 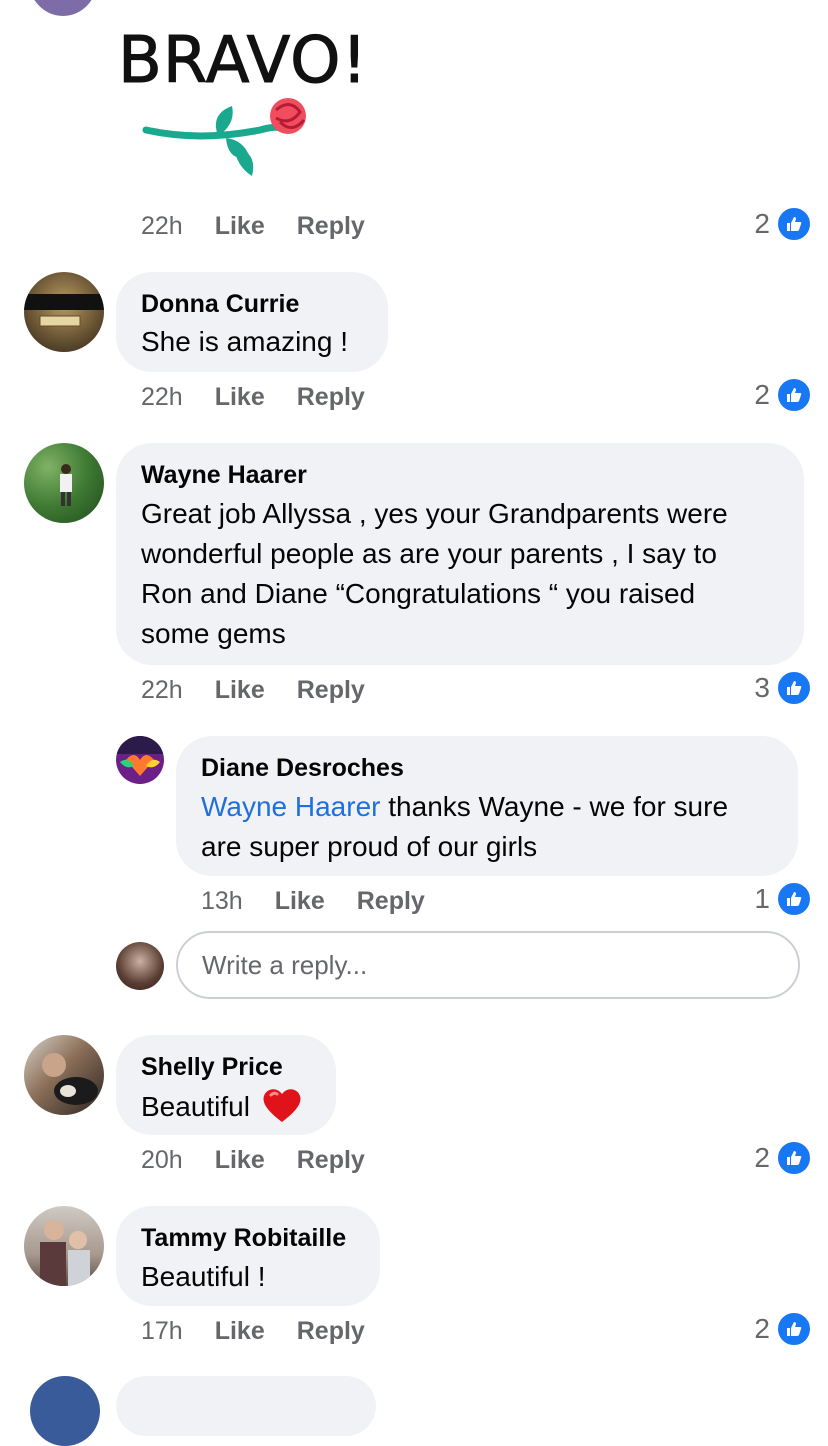 I want to click on badge-icon, so click(x=64, y=310).